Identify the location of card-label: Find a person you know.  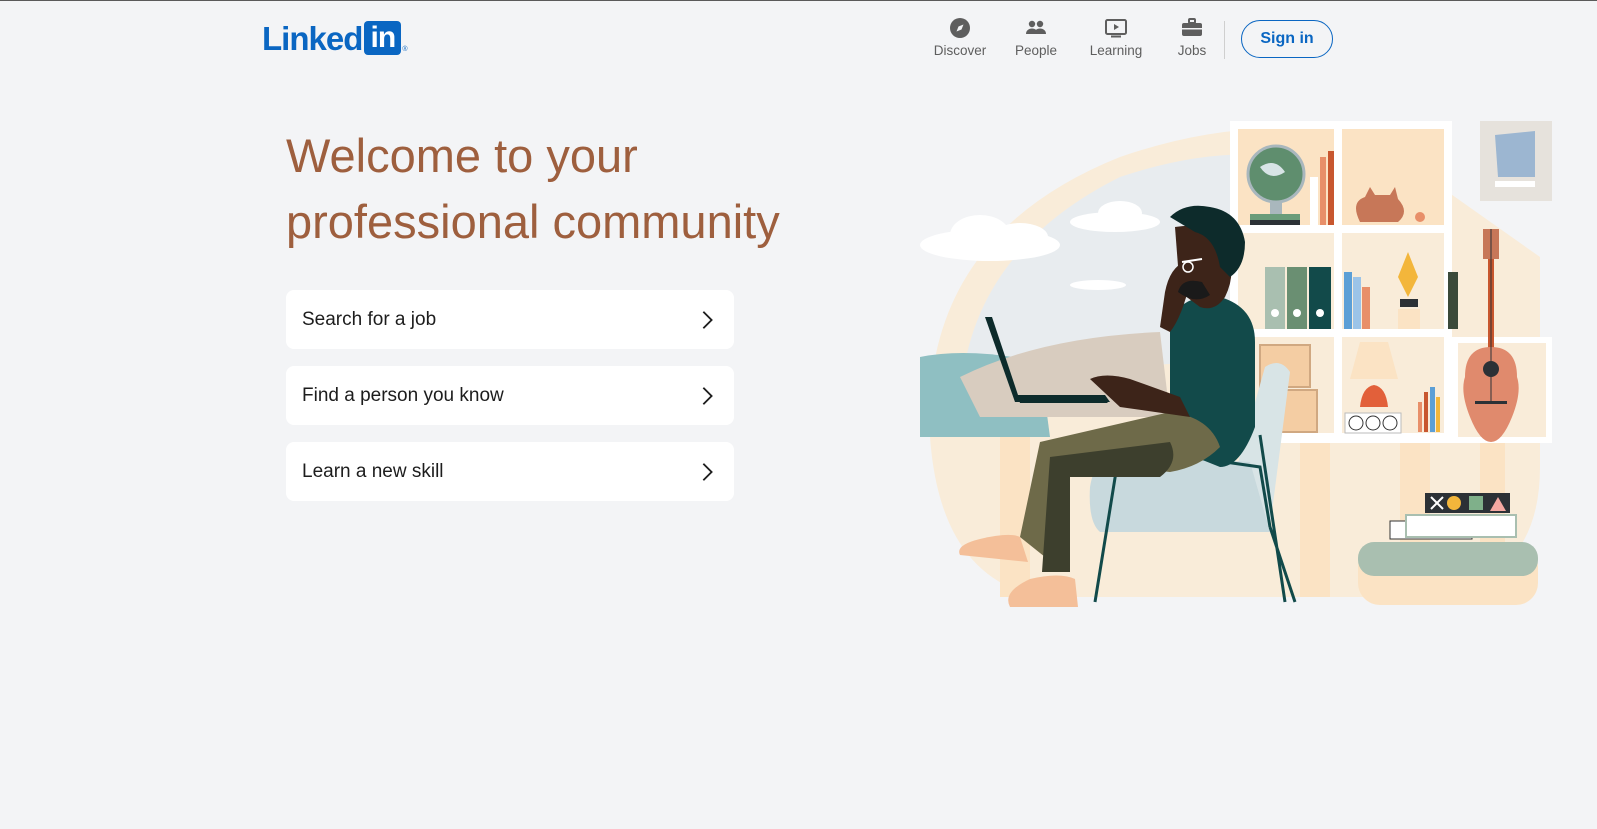
(403, 395).